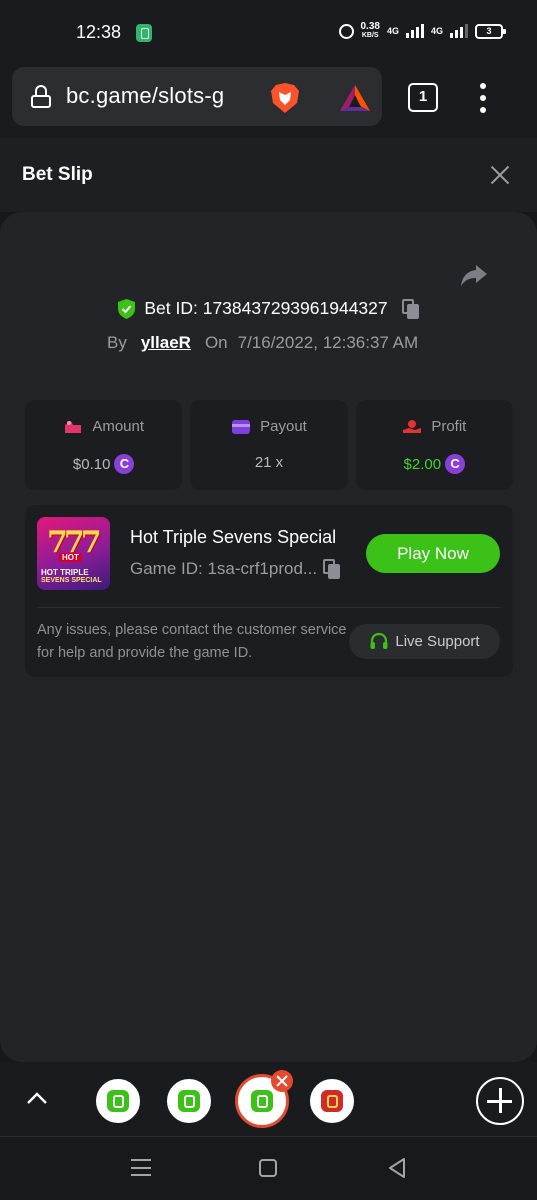 The image size is (537, 1200). Describe the element at coordinates (145, 96) in the screenshot. I see `url-text: bc.game/slots-g` at that location.